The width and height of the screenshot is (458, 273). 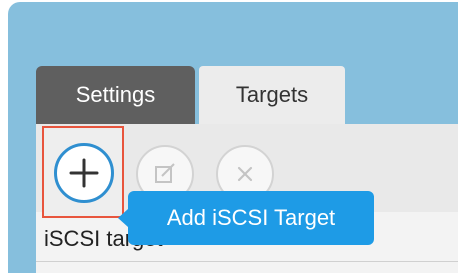 I want to click on add-target-tooltip: Add iSCSI Target, so click(x=246, y=218).